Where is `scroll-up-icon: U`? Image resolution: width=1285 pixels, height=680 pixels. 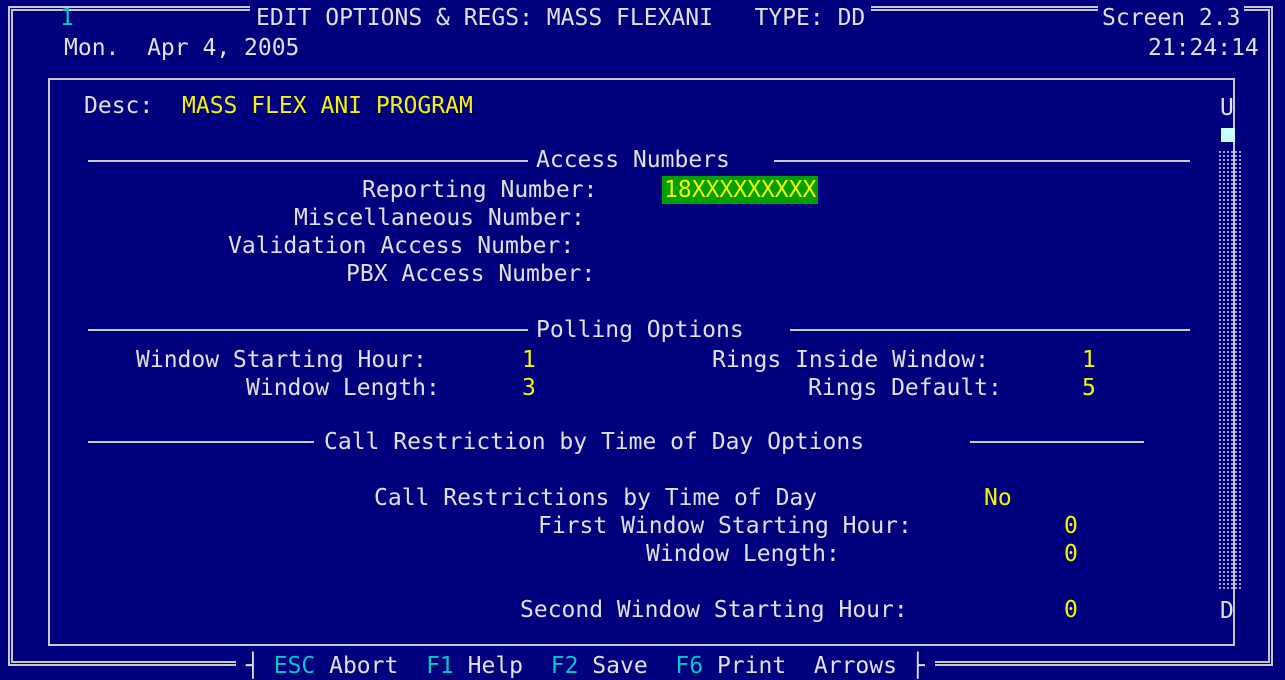 scroll-up-icon: U is located at coordinates (1227, 108).